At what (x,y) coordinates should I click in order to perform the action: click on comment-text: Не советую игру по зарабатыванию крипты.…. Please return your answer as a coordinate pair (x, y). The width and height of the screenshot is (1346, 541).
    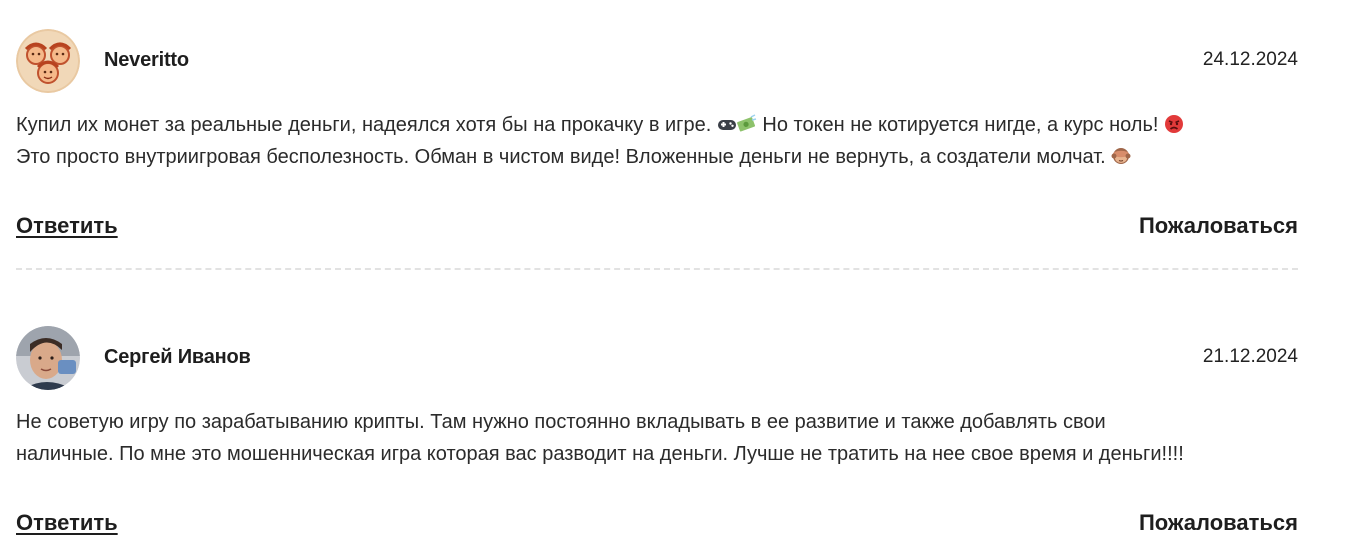
    Looking at the image, I should click on (657, 438).